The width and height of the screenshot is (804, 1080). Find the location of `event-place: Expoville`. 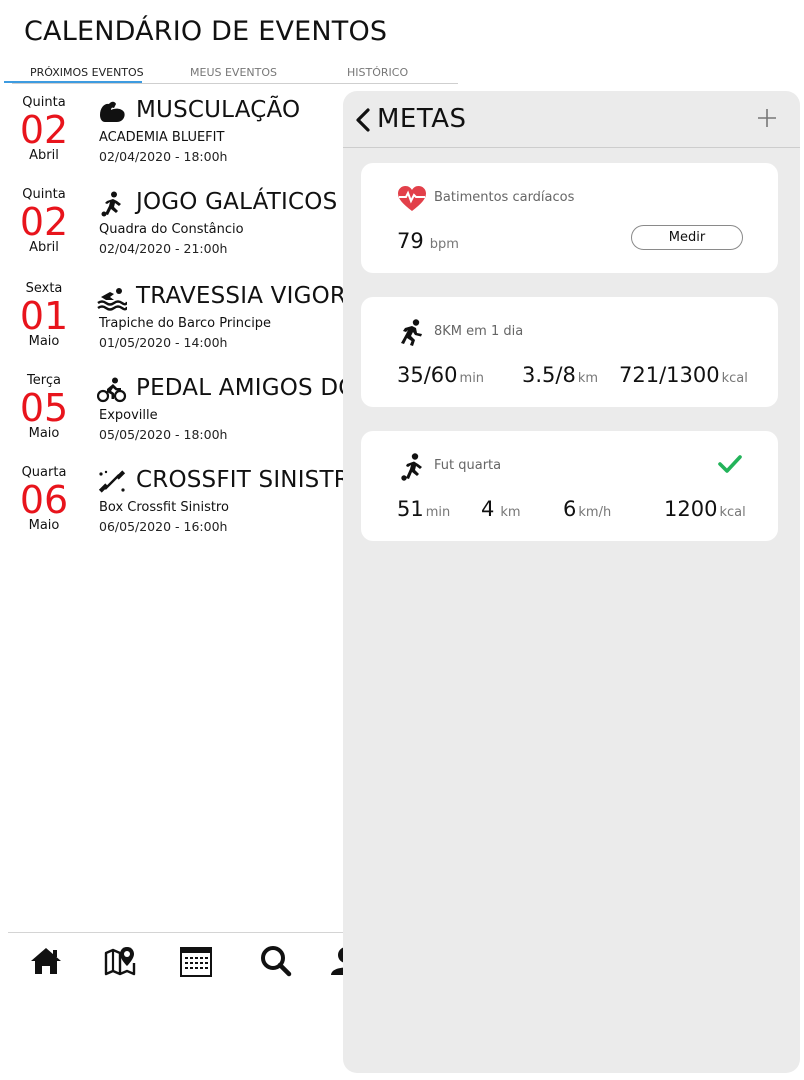

event-place: Expoville is located at coordinates (128, 415).